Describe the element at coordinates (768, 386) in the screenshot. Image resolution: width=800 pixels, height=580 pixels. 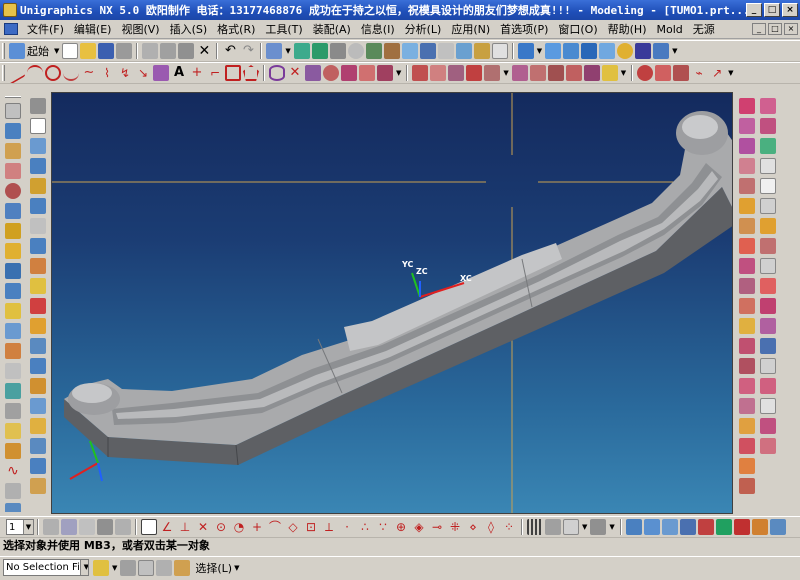
I see `cut-face-icon` at that location.